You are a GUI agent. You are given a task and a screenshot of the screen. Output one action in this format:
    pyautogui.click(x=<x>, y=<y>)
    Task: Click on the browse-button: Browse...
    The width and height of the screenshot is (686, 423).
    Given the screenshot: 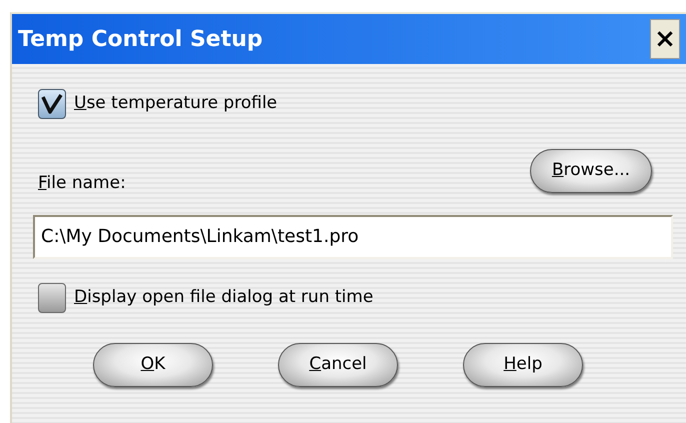 What is the action you would take?
    pyautogui.click(x=591, y=170)
    